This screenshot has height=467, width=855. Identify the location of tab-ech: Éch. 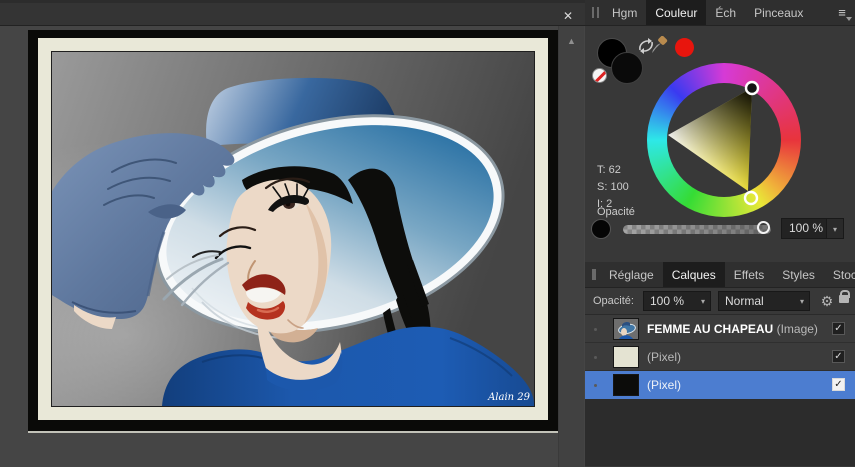
(725, 12).